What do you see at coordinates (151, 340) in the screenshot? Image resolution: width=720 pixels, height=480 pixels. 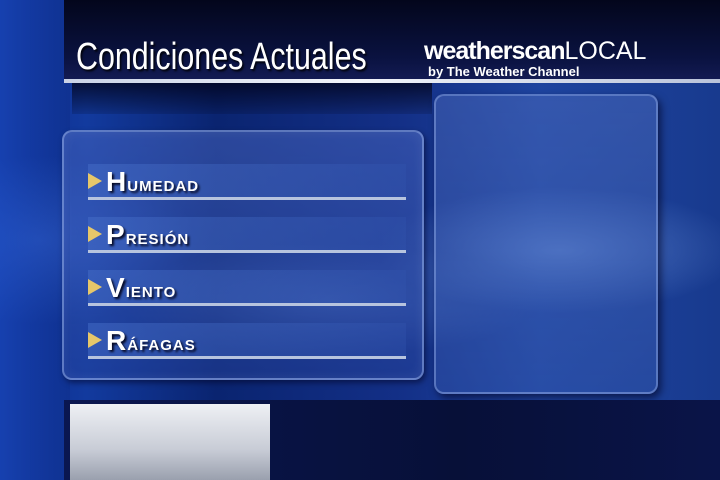 I see `menu-item-label: Ráfagas` at bounding box center [151, 340].